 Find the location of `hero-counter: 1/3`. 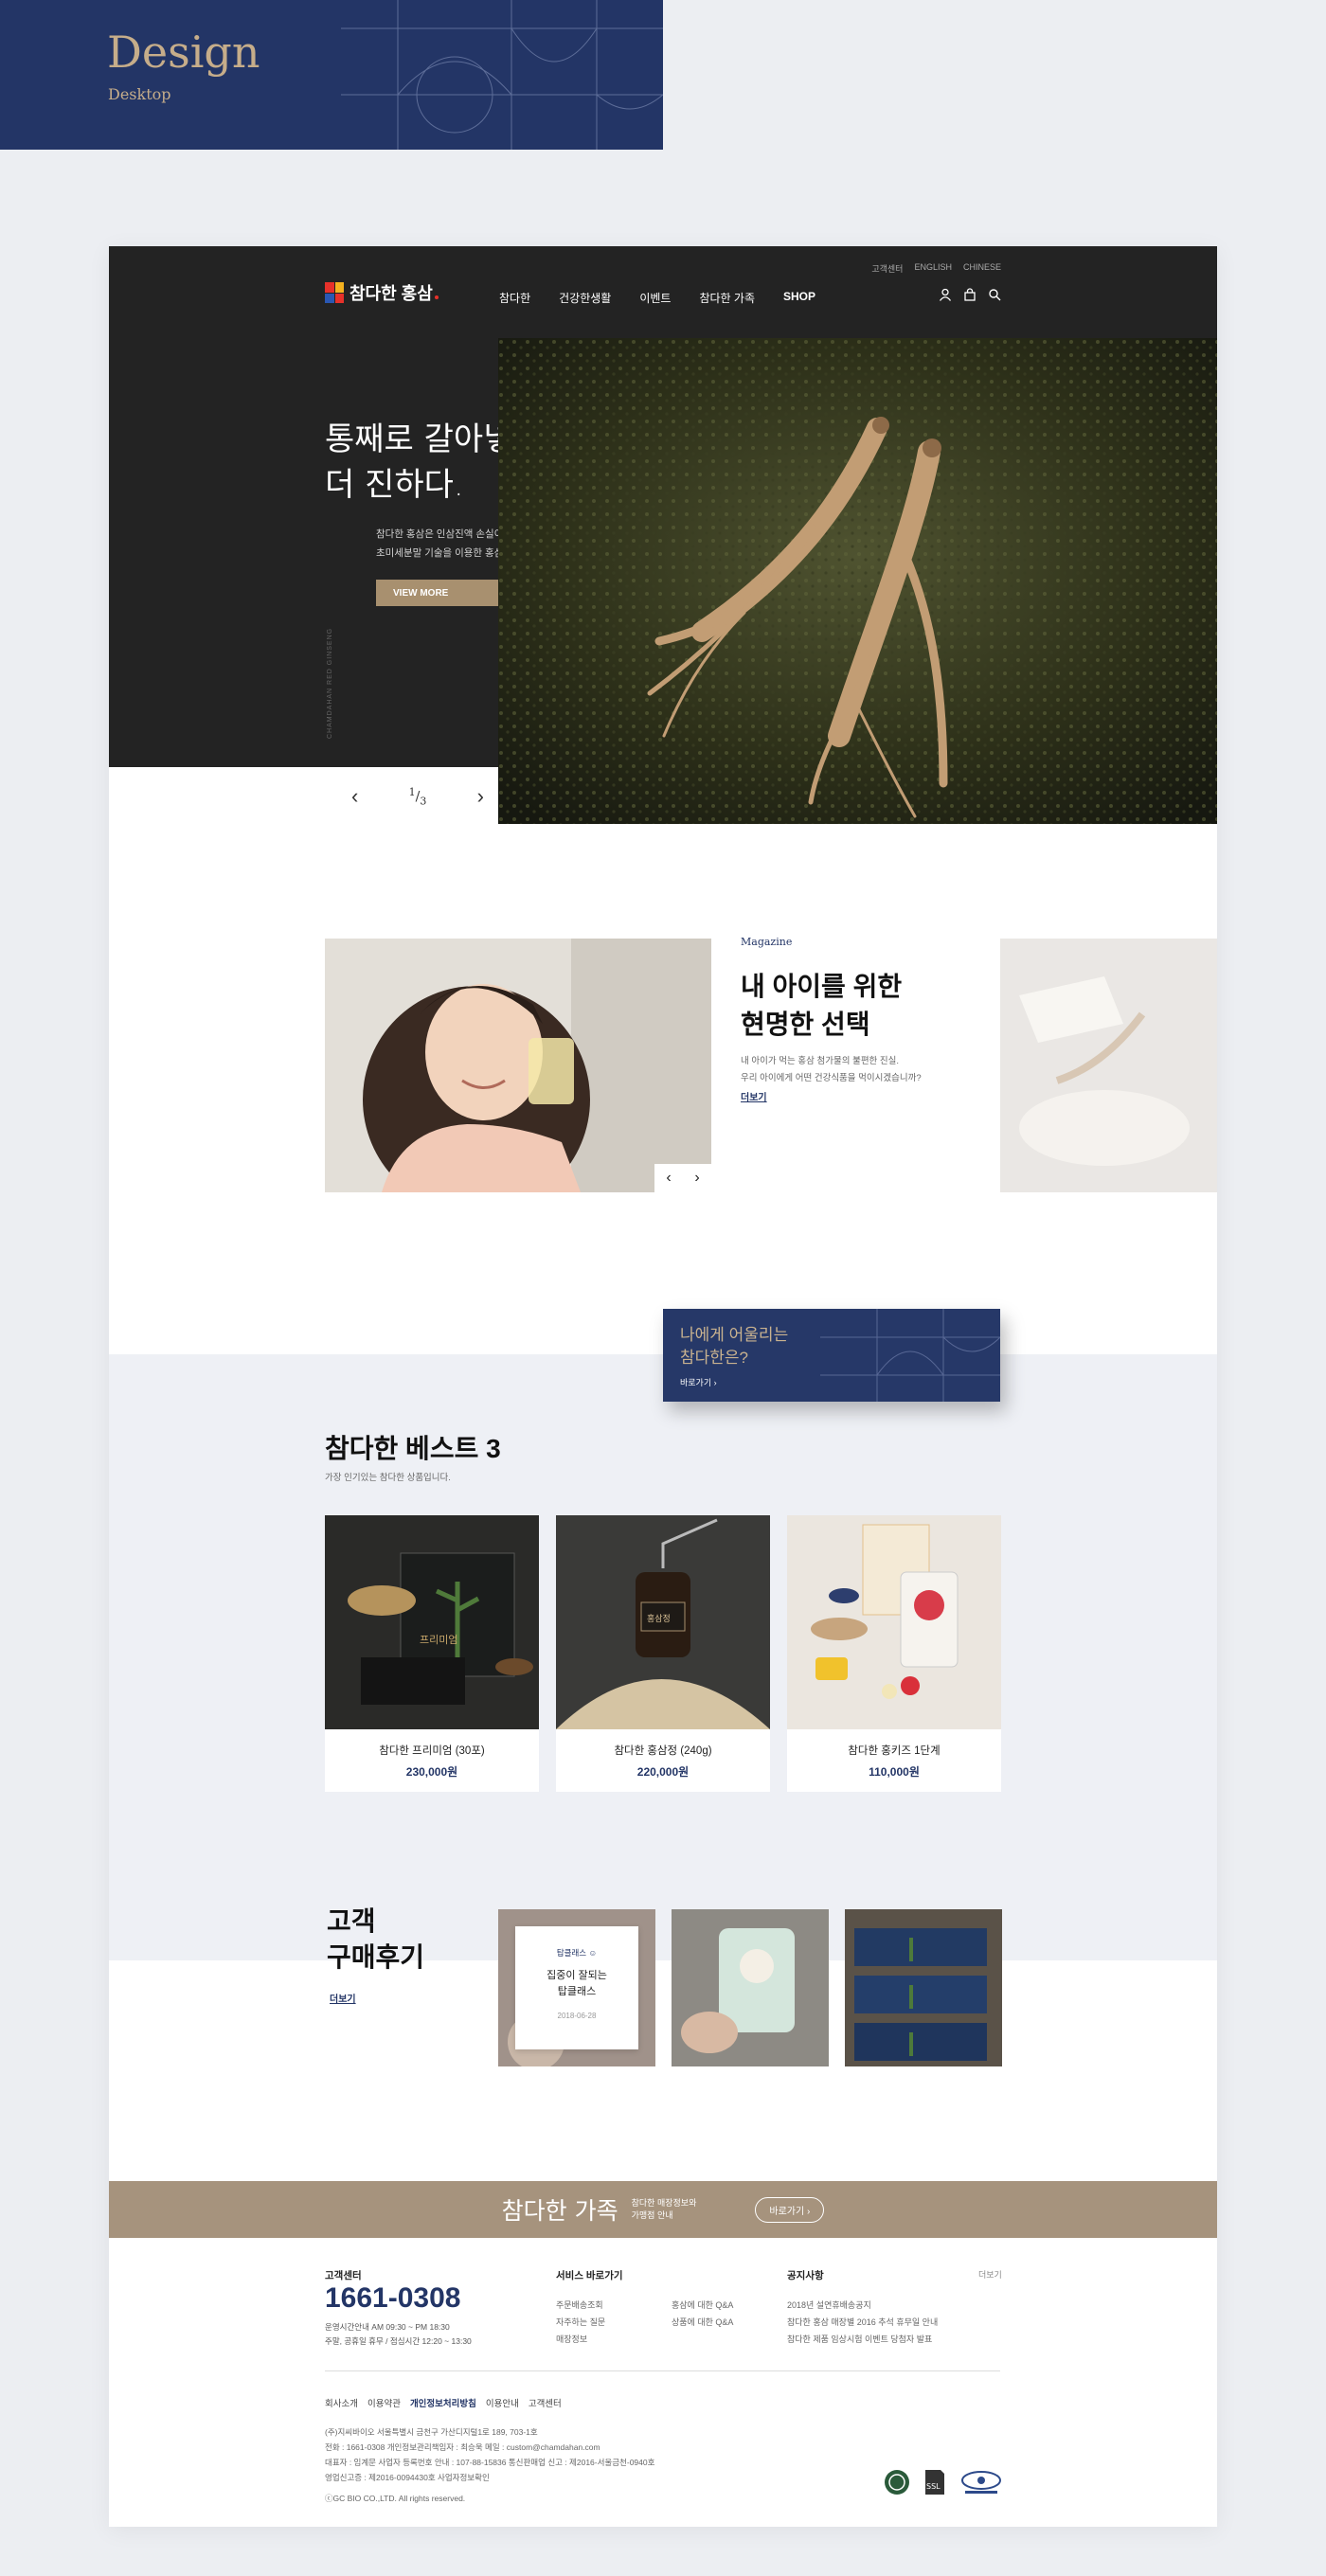

hero-counter: 1/3 is located at coordinates (417, 796).